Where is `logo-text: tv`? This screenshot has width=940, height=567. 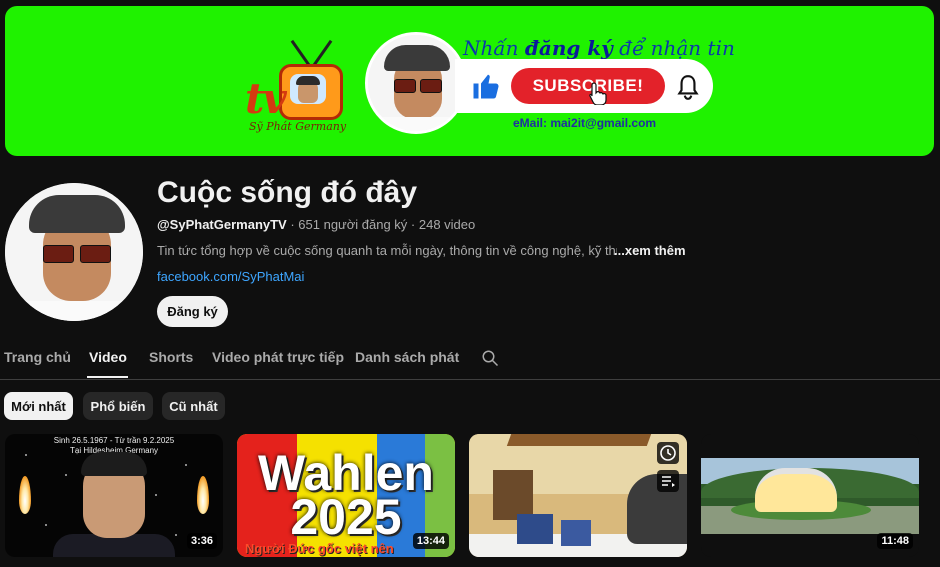
logo-text: tv is located at coordinates (266, 98).